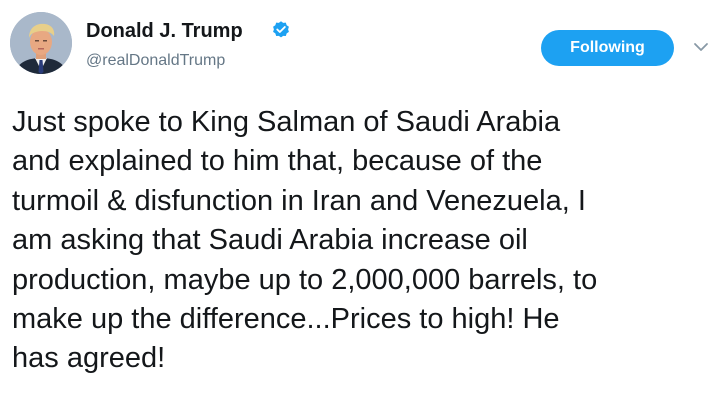 The height and width of the screenshot is (406, 720). Describe the element at coordinates (701, 47) in the screenshot. I see `chevron-down-icon` at that location.